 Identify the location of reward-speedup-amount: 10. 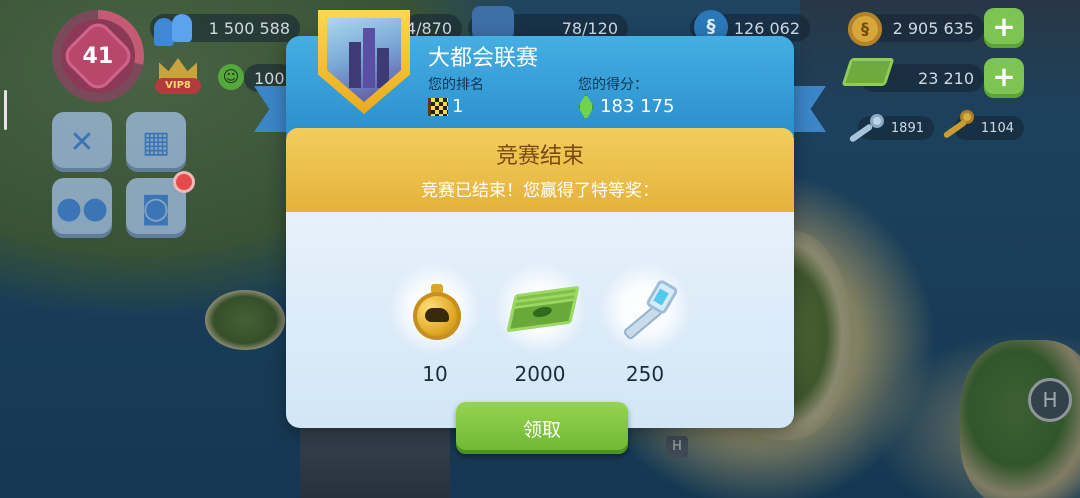
(435, 374).